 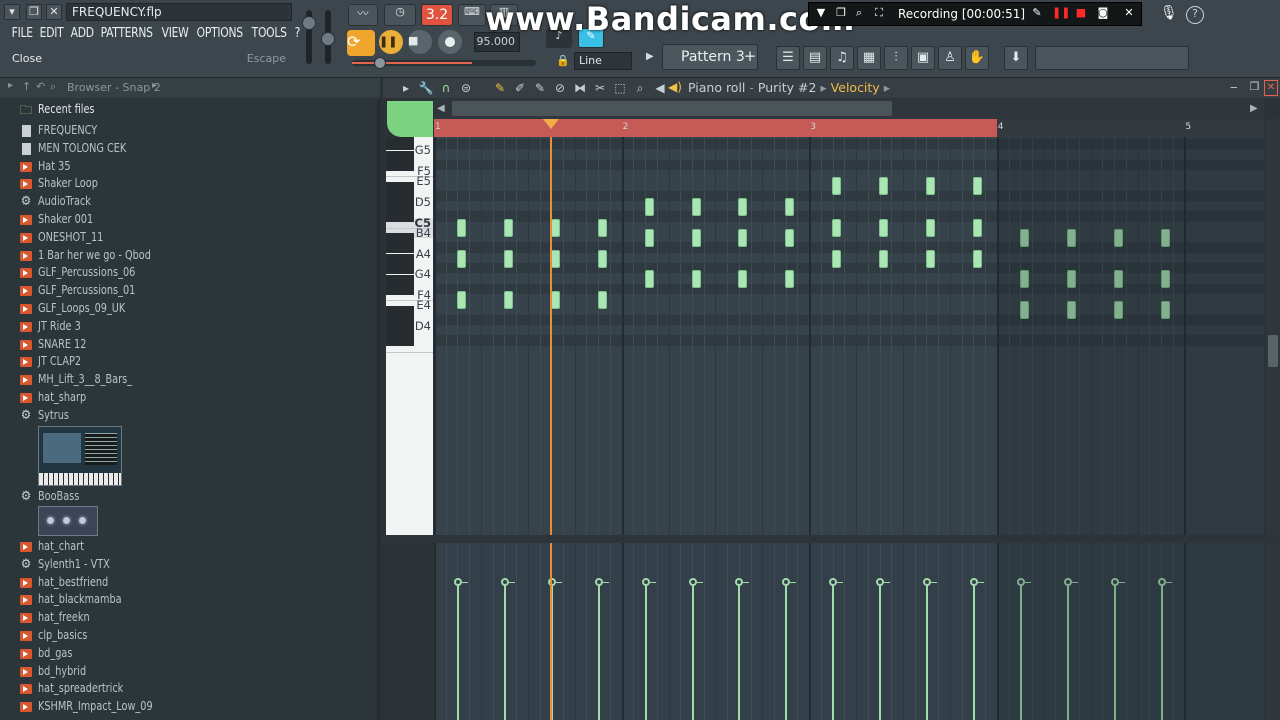 What do you see at coordinates (12, 12) in the screenshot?
I see `window-menu-icon: ▾` at bounding box center [12, 12].